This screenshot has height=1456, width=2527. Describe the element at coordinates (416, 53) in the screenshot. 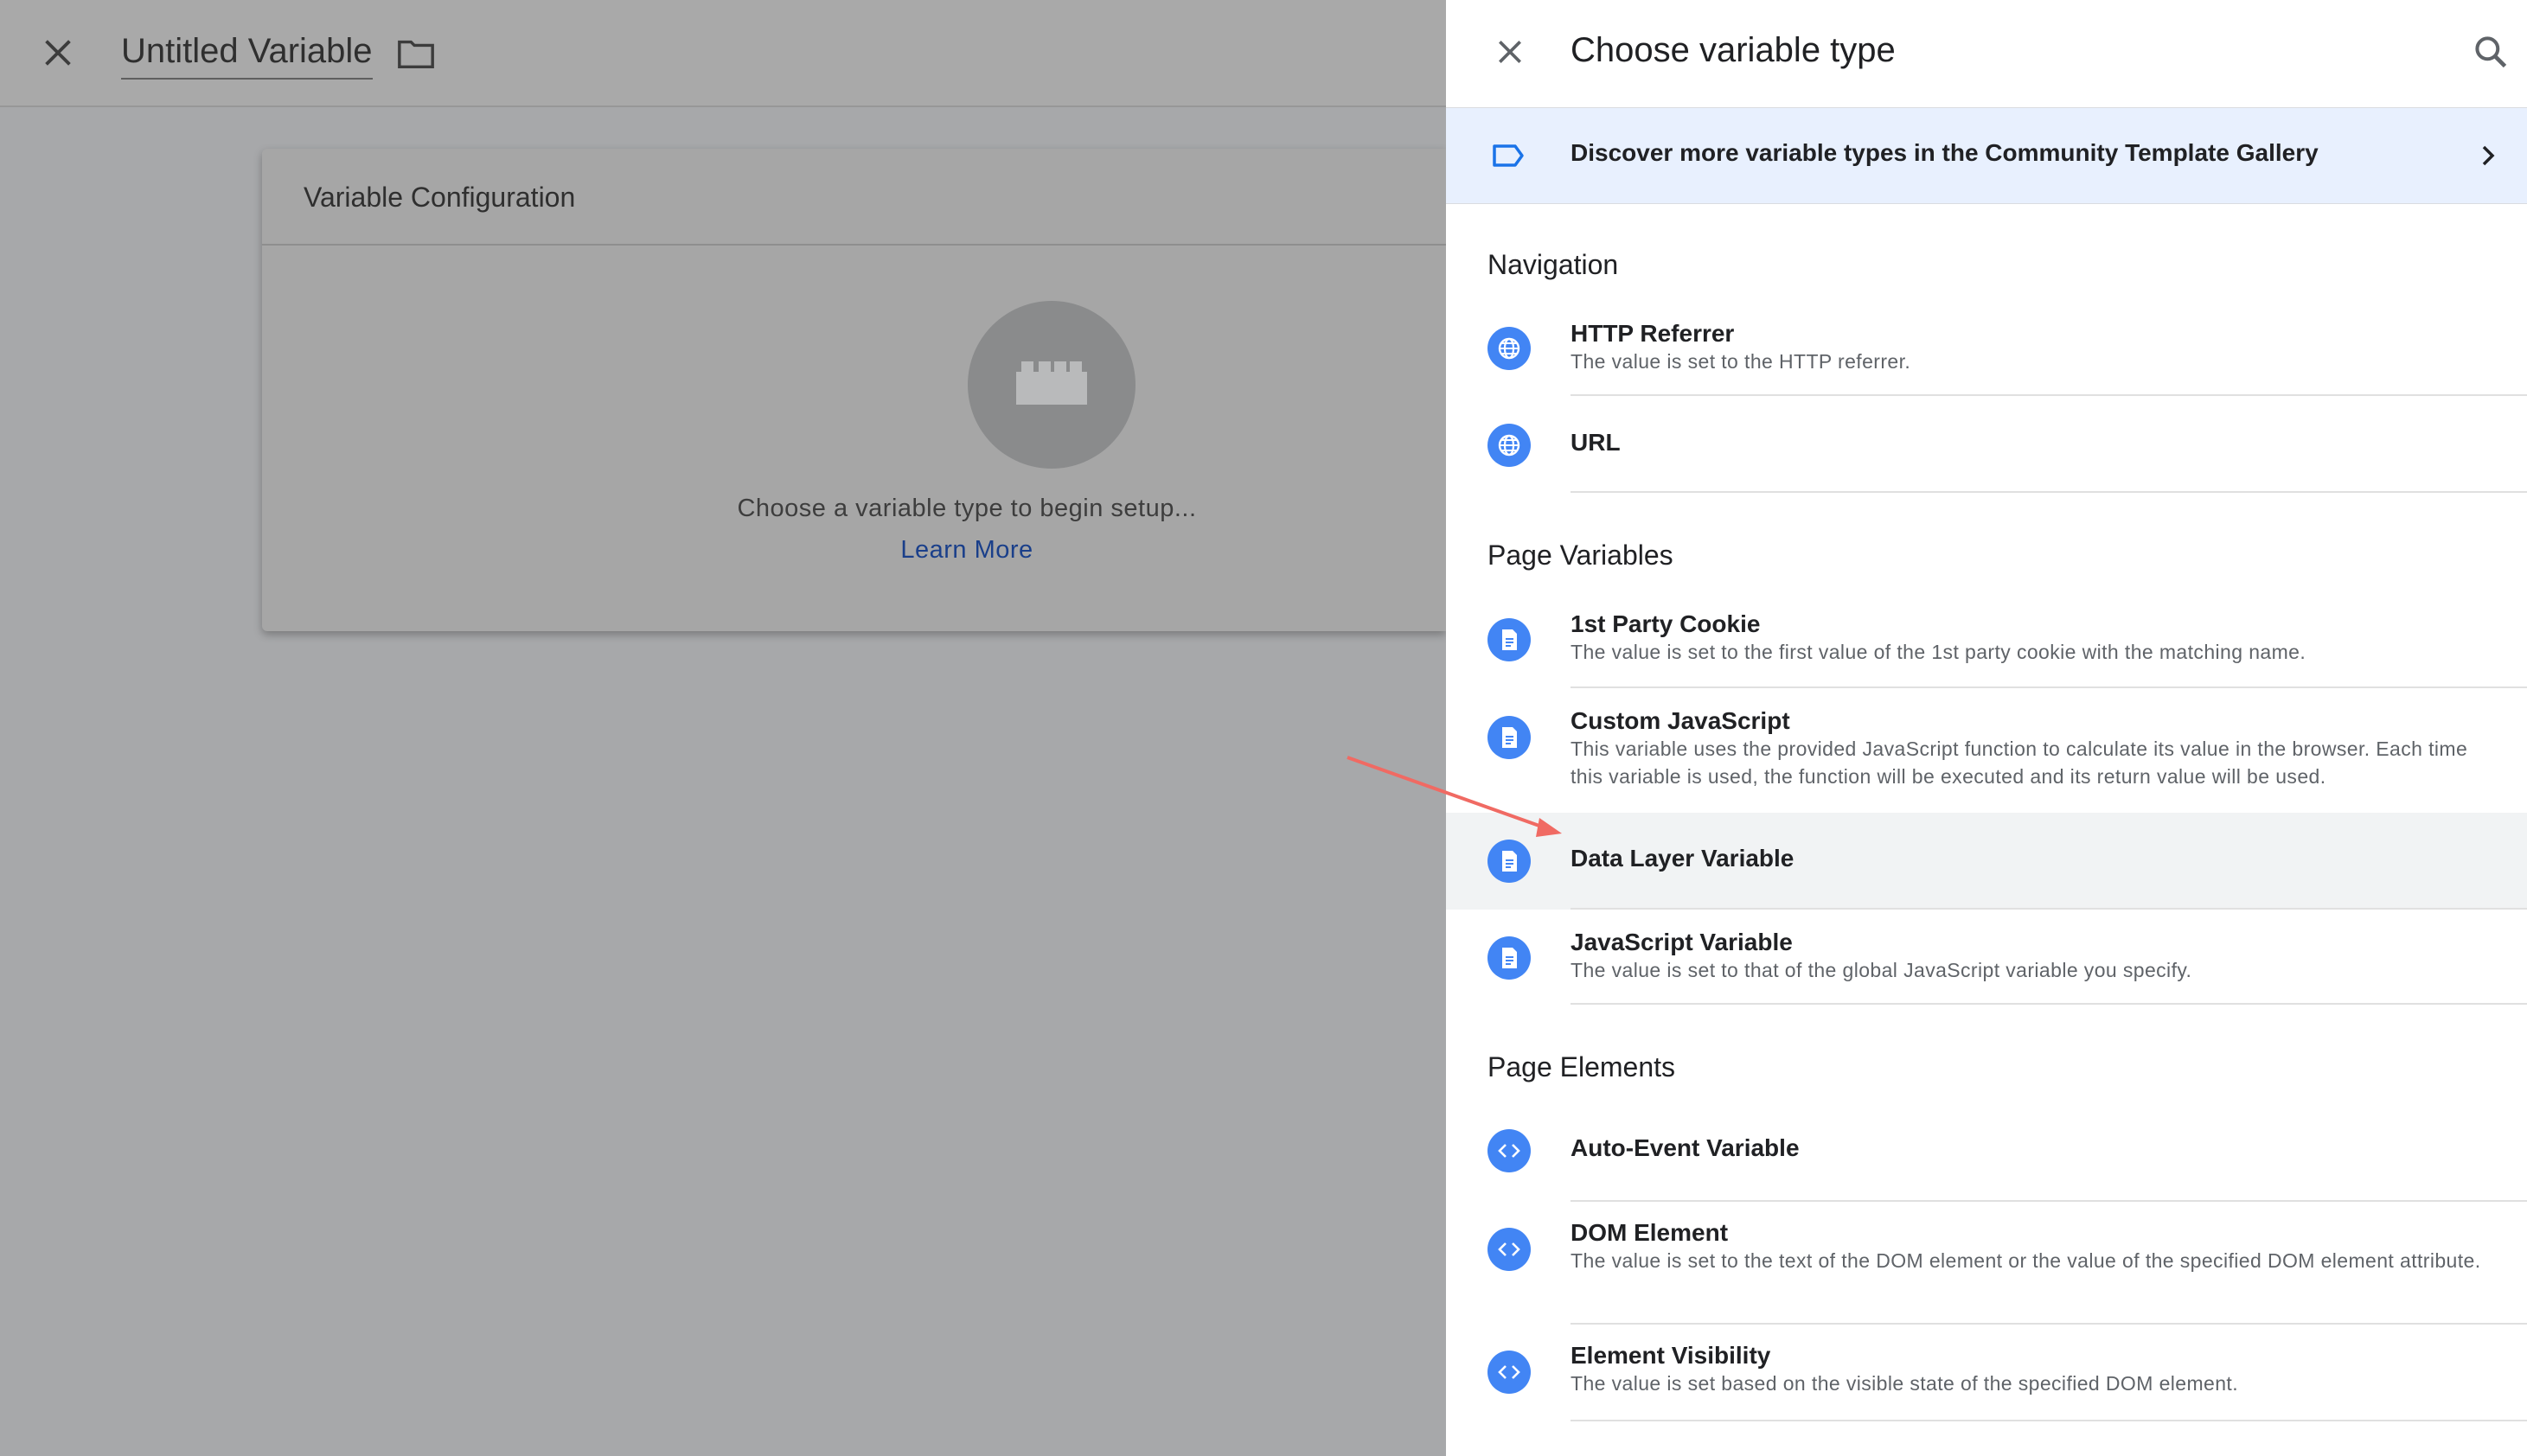

I see `folder-icon` at that location.